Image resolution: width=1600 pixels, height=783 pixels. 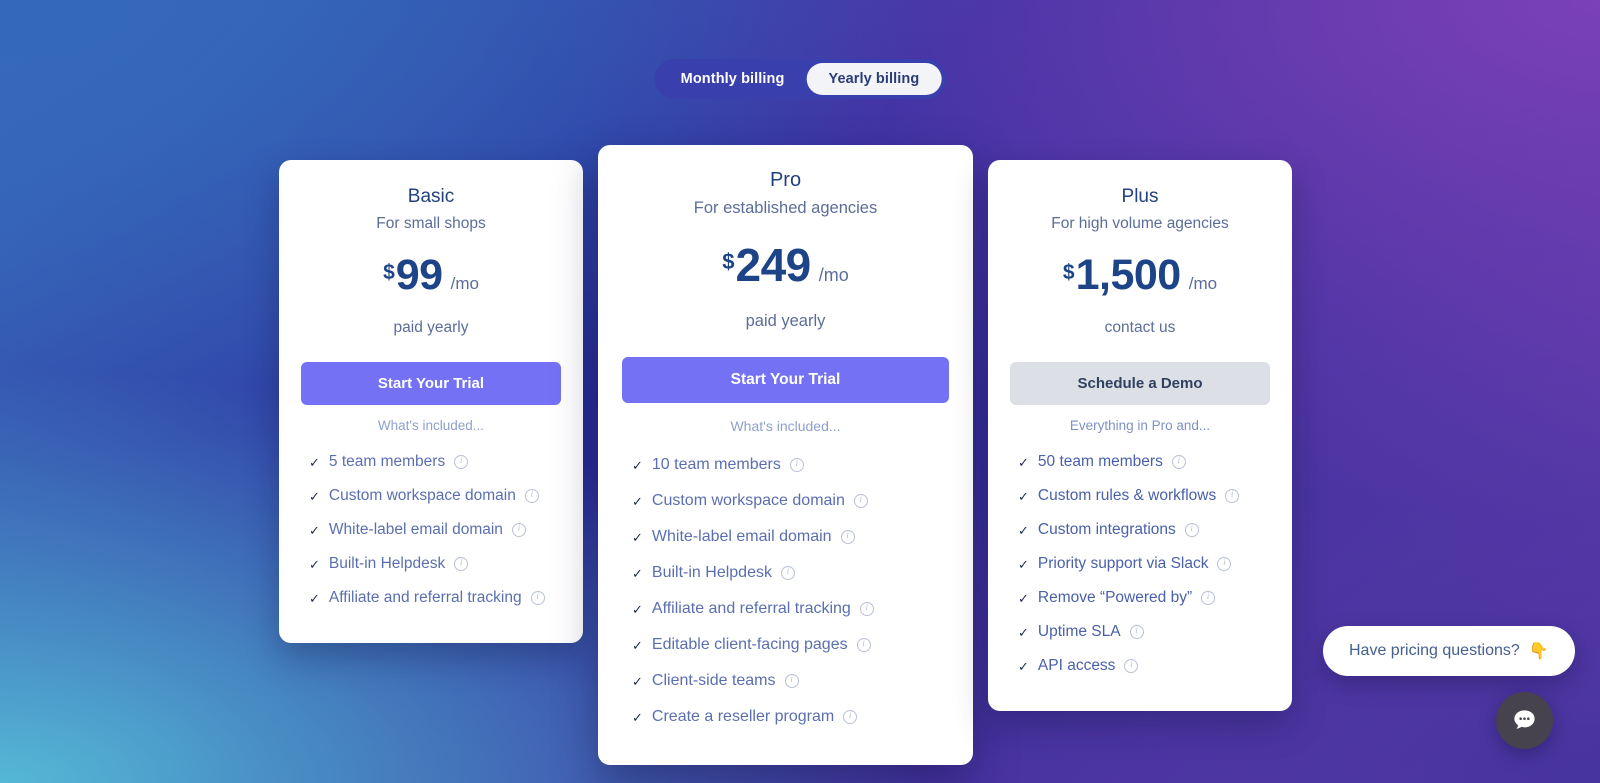 I want to click on list-item: ✓ Remove “Powered by” i, so click(x=1140, y=598).